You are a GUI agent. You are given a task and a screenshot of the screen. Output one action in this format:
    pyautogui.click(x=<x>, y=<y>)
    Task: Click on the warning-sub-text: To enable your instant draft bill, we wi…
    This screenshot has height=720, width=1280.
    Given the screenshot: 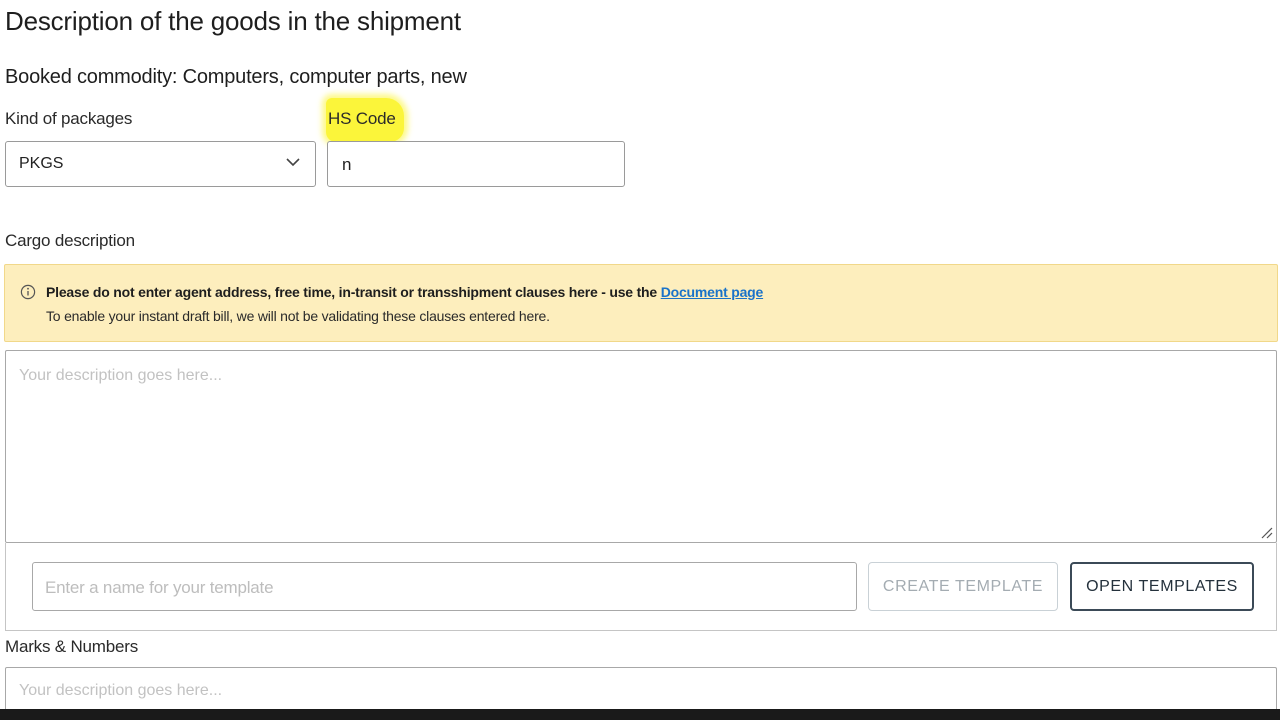 What is the action you would take?
    pyautogui.click(x=298, y=316)
    